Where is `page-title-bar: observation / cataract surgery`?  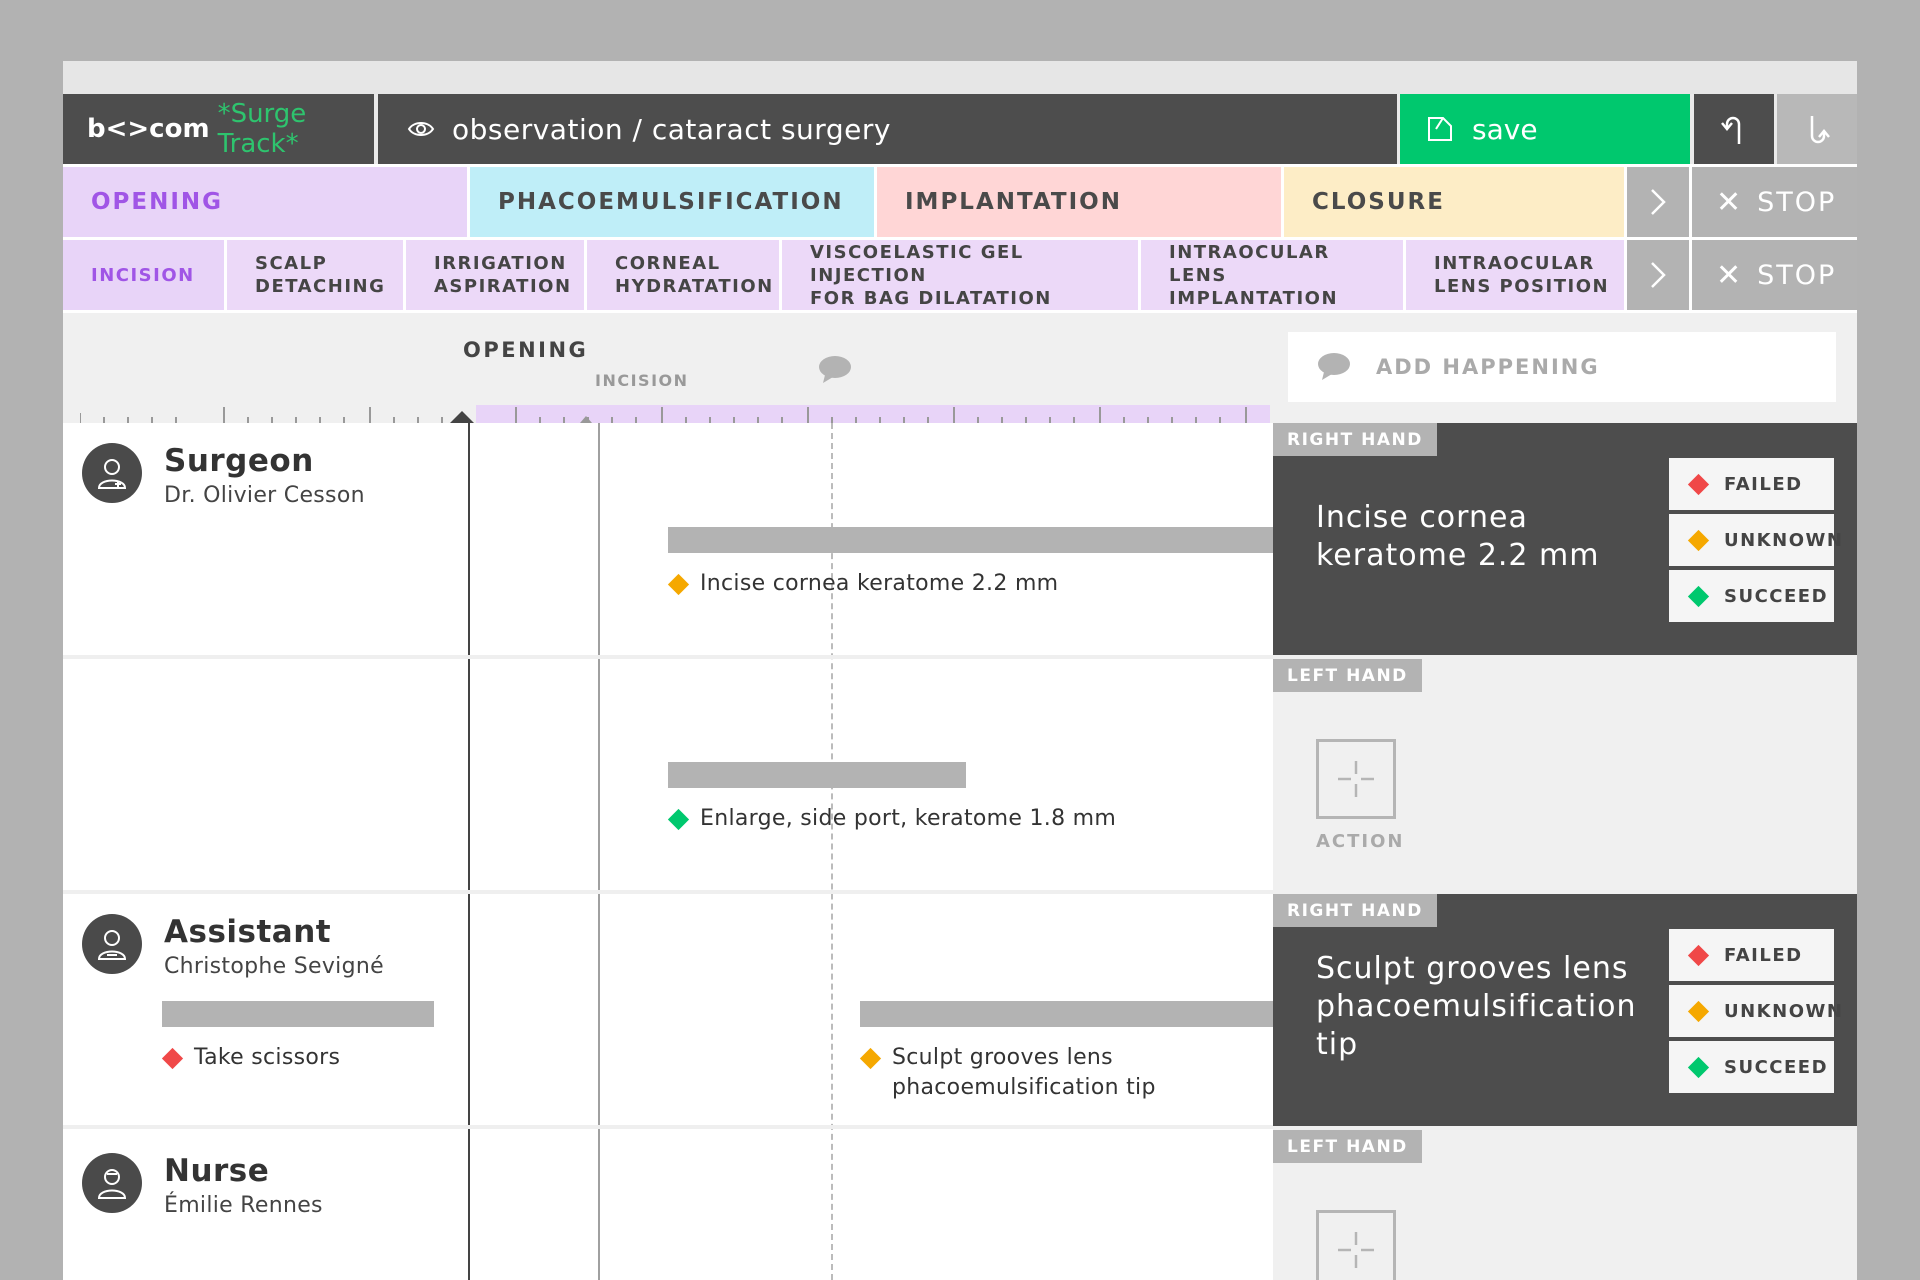
page-title-bar: observation / cataract surgery is located at coordinates (887, 129).